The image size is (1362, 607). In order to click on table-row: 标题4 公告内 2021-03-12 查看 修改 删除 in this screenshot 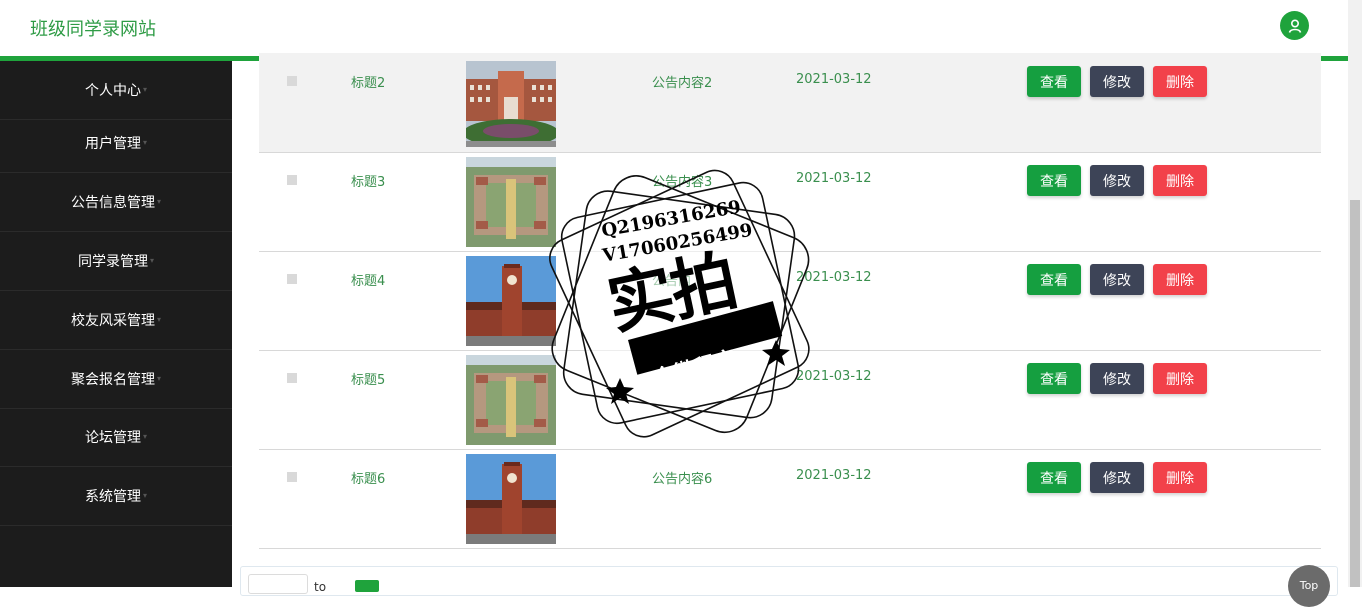, I will do `click(790, 301)`.